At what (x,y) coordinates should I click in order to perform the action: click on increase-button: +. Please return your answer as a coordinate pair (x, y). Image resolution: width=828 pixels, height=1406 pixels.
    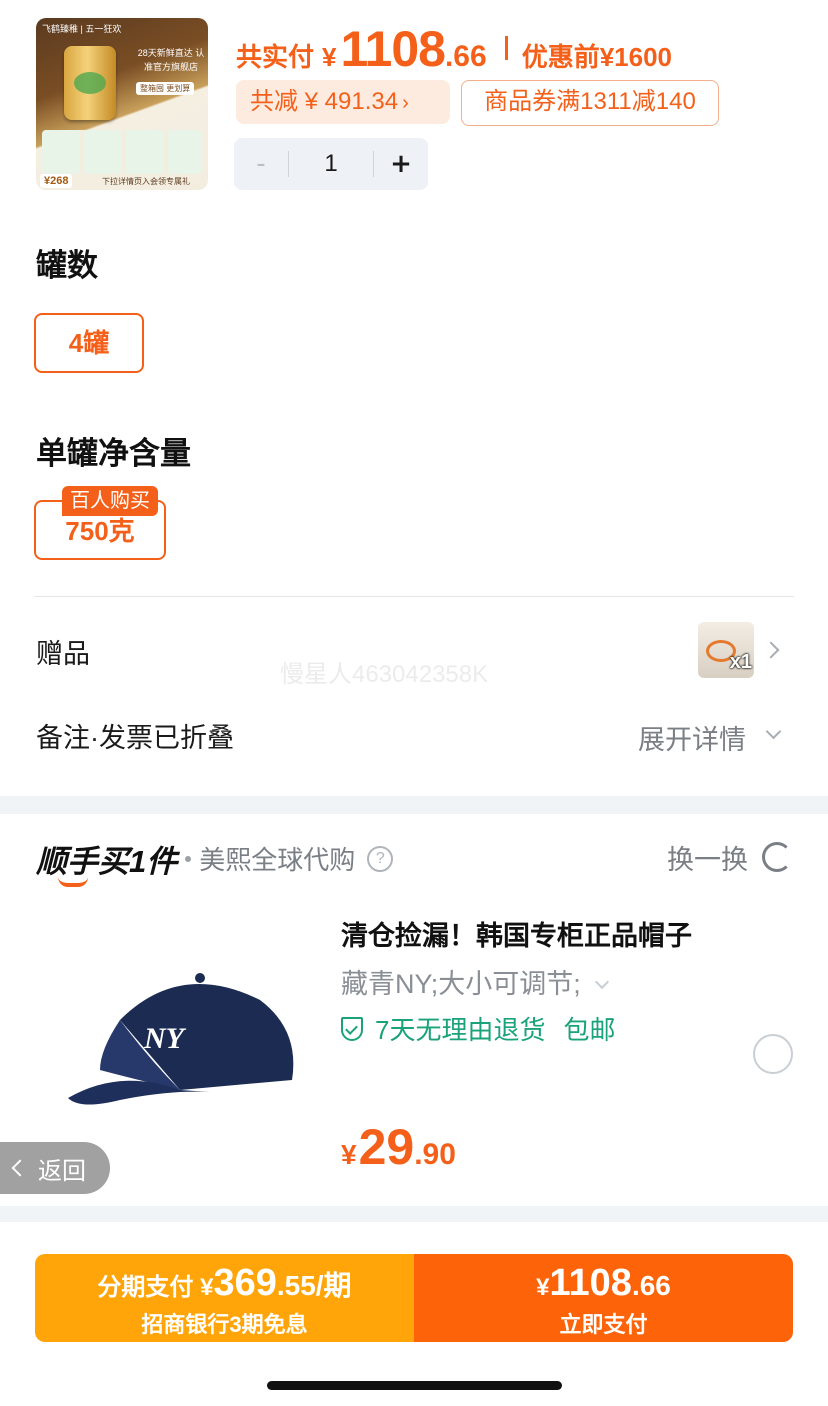
    Looking at the image, I should click on (401, 164).